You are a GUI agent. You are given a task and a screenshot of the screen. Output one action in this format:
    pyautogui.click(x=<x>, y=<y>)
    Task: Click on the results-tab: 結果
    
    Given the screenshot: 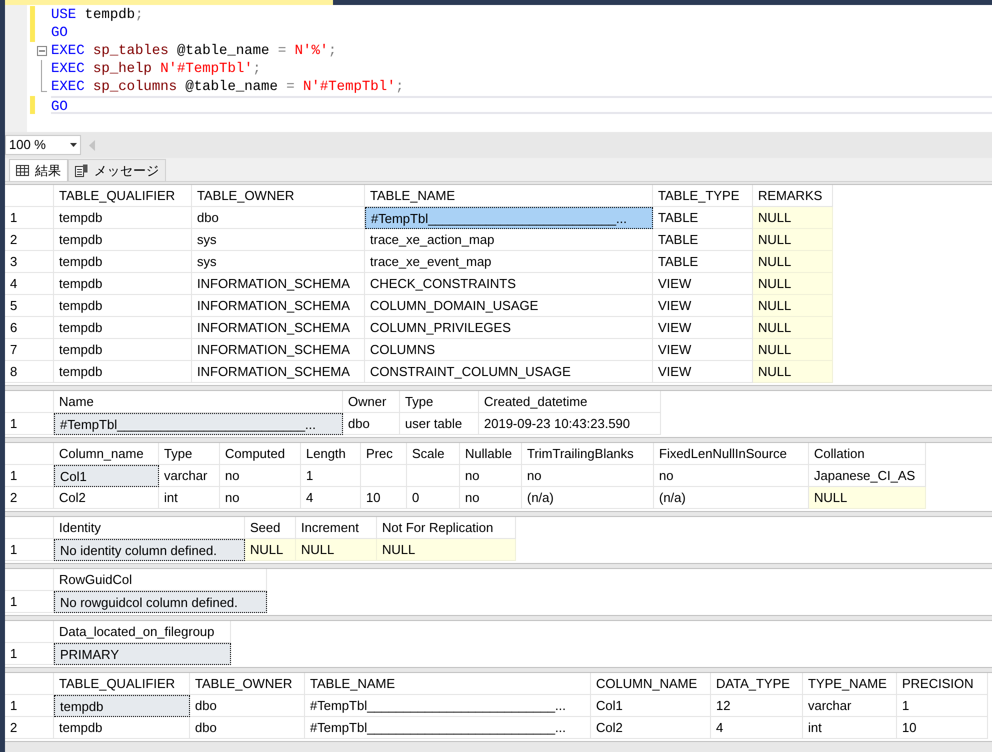 What is the action you would take?
    pyautogui.click(x=38, y=170)
    